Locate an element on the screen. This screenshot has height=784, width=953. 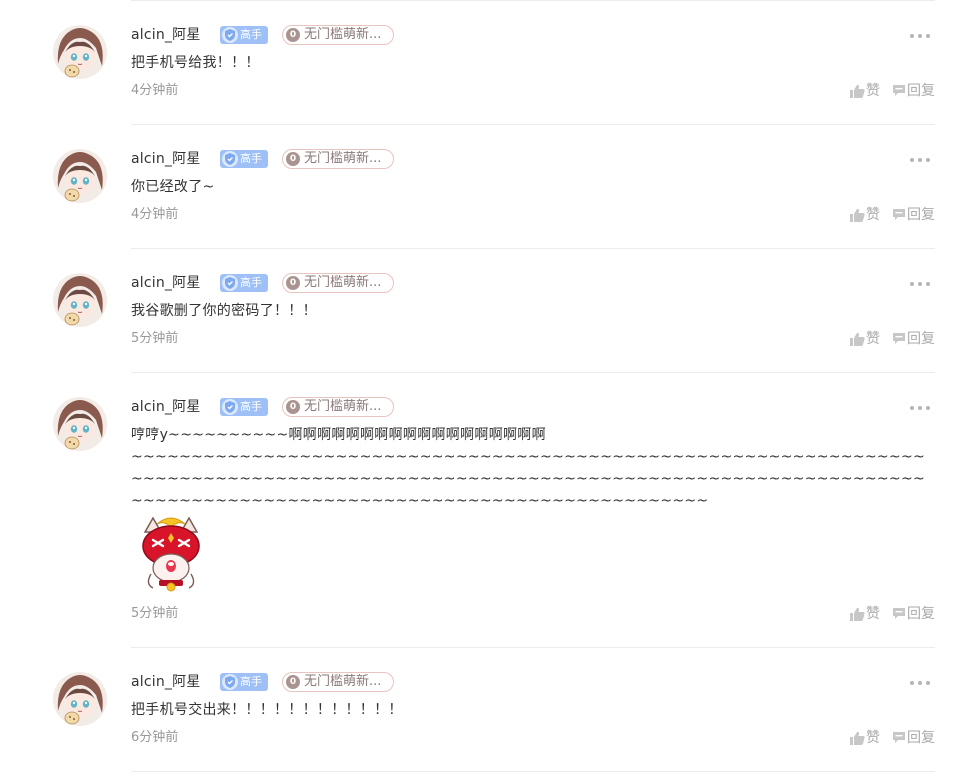
comment-divider is located at coordinates (533, 771).